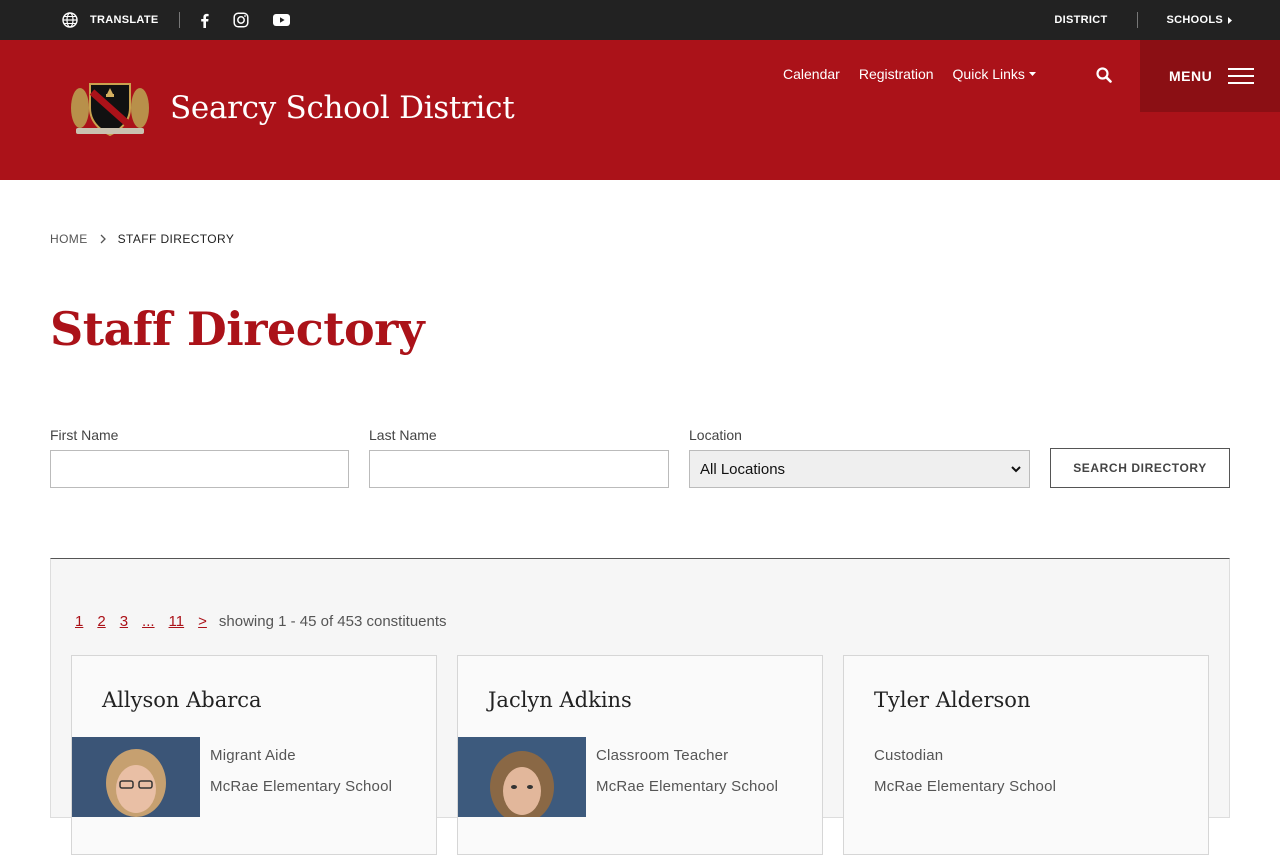 This screenshot has width=1280, height=855. What do you see at coordinates (715, 435) in the screenshot?
I see `location-label: Location` at bounding box center [715, 435].